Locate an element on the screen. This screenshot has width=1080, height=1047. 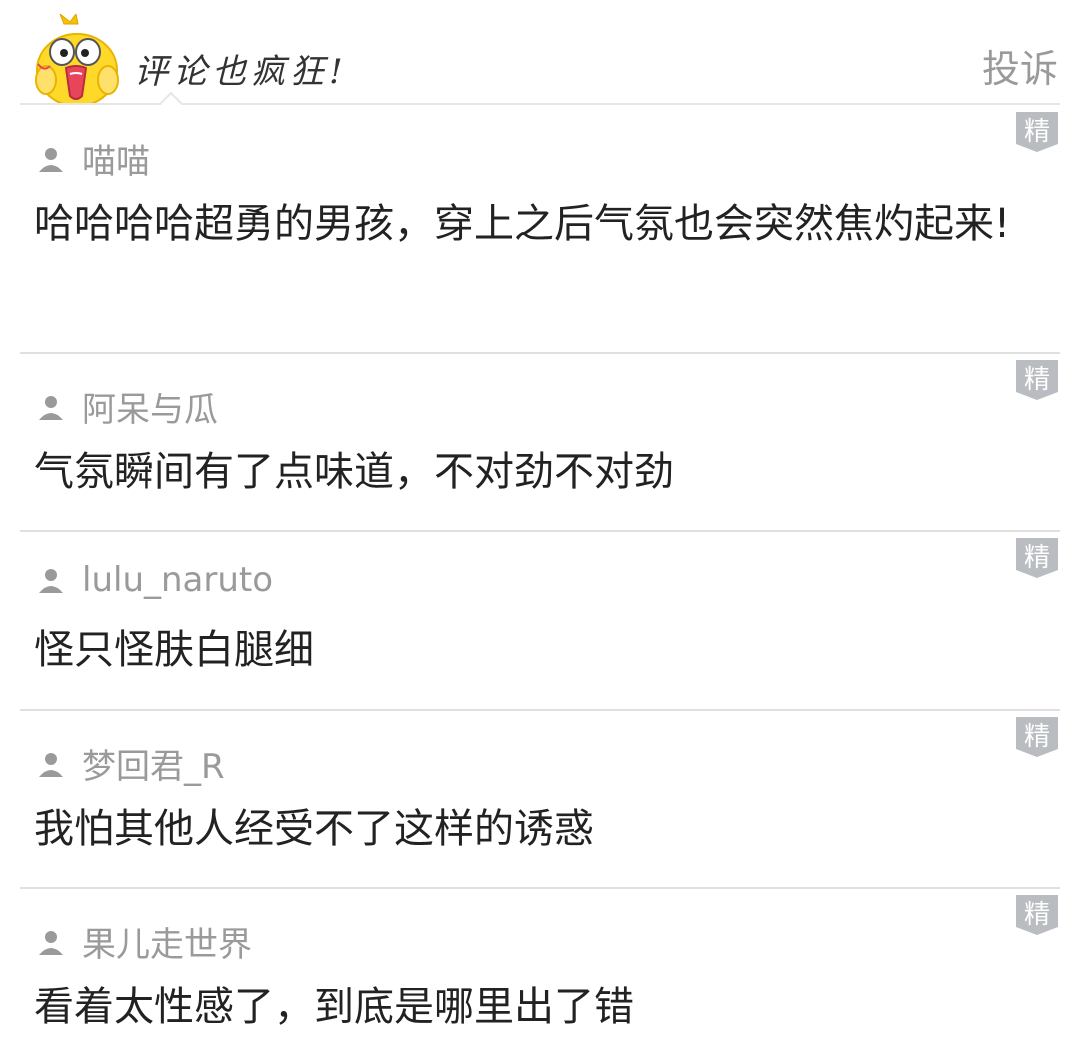
mascot-chick-icon is located at coordinates (77, 59).